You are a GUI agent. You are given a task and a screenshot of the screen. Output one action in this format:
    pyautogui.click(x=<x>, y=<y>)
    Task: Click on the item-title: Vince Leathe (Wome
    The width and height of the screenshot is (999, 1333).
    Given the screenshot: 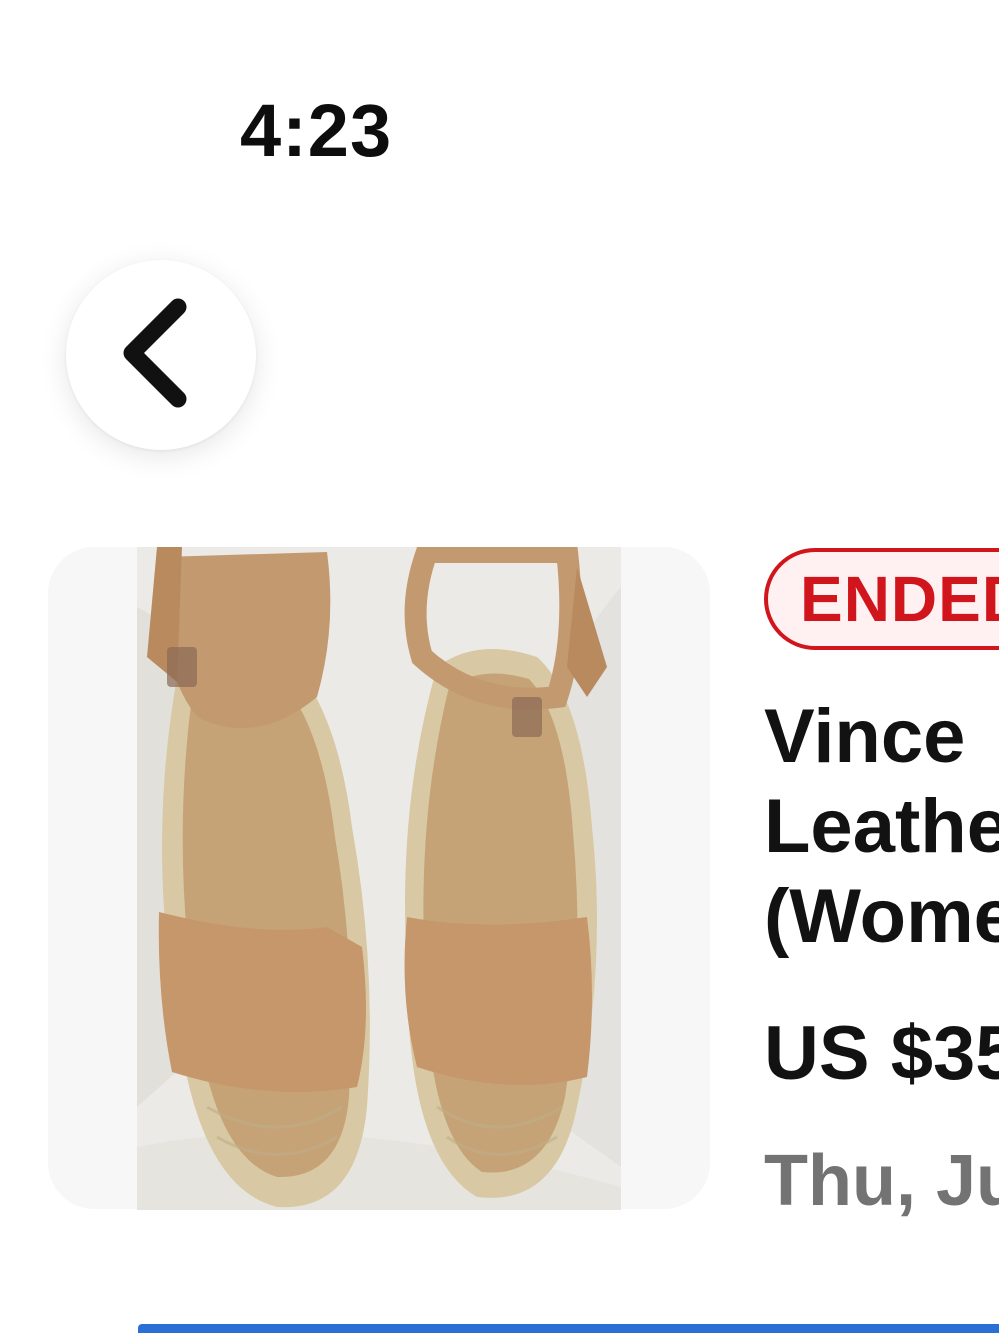 What is the action you would take?
    pyautogui.click(x=881, y=827)
    